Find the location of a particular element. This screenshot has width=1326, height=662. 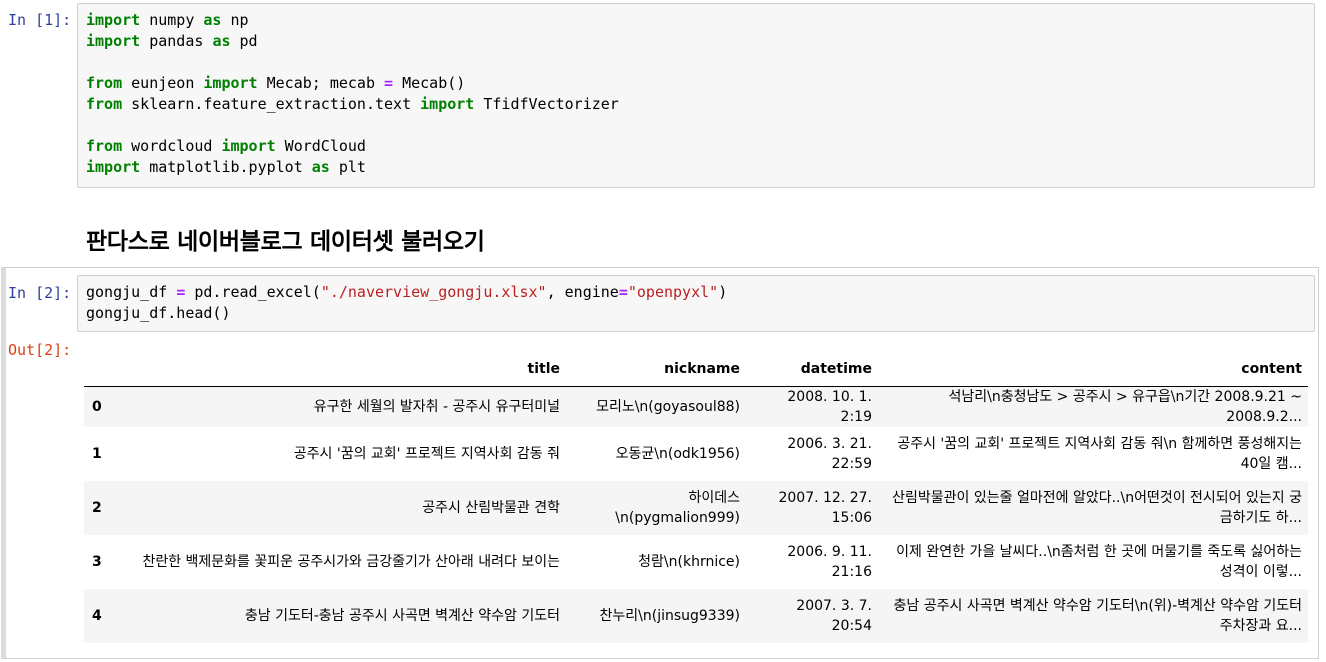

input-prompt-2: In [2]: is located at coordinates (40, 293).